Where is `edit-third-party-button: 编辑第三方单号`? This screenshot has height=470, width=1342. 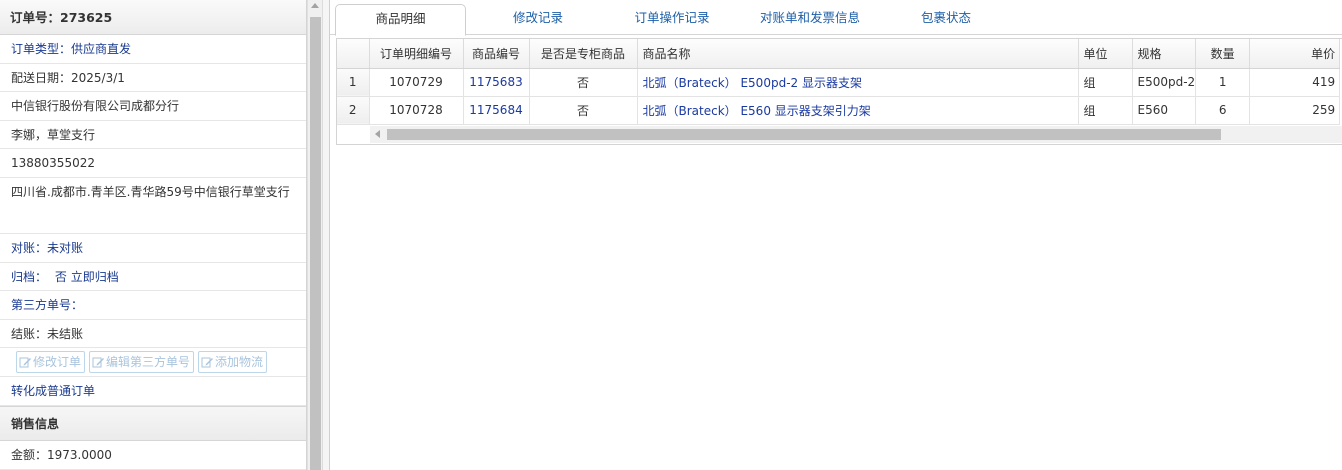 edit-third-party-button: 编辑第三方单号 is located at coordinates (142, 362).